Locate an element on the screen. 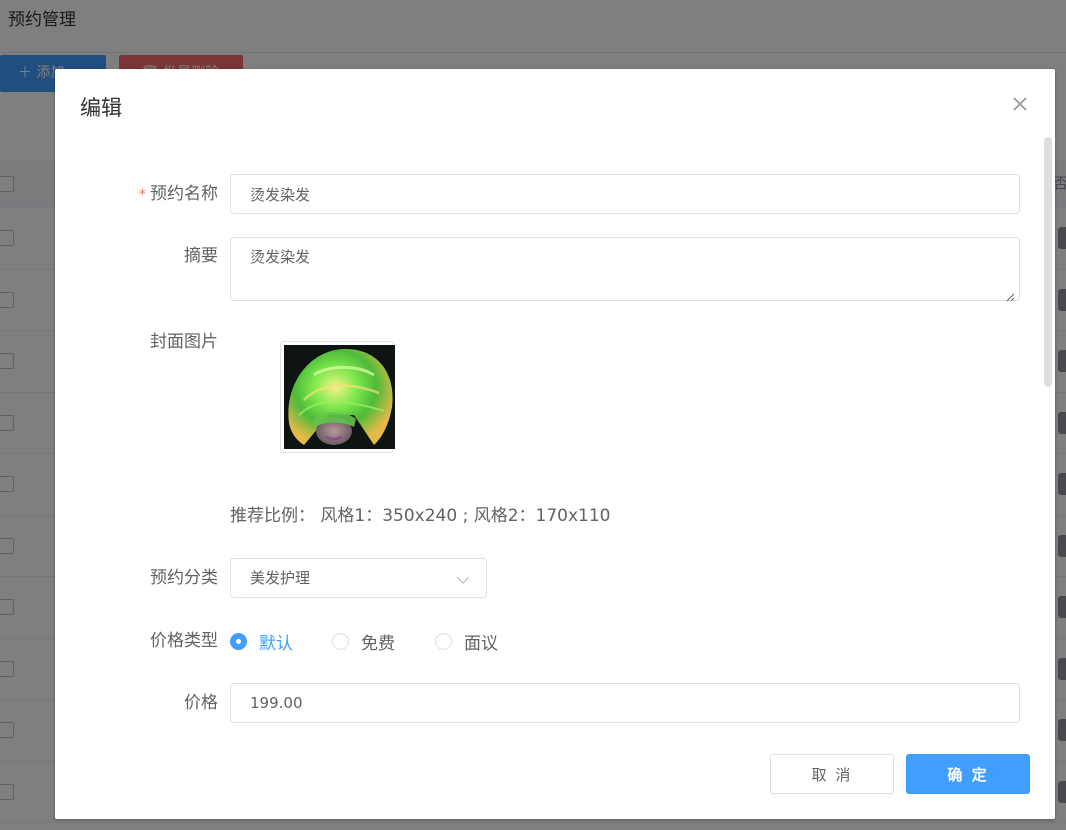 The width and height of the screenshot is (1066, 830). summary-textarea: 烫发染发 is located at coordinates (625, 269).